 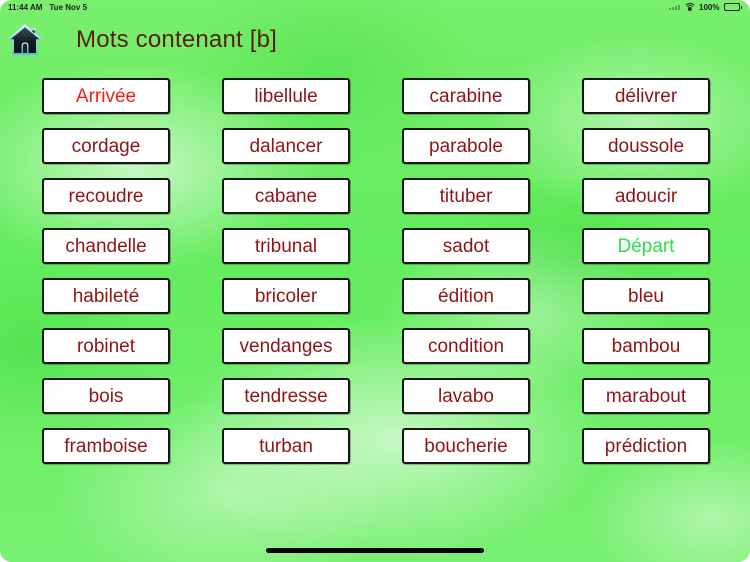 I want to click on word-card: bleu, so click(x=646, y=296).